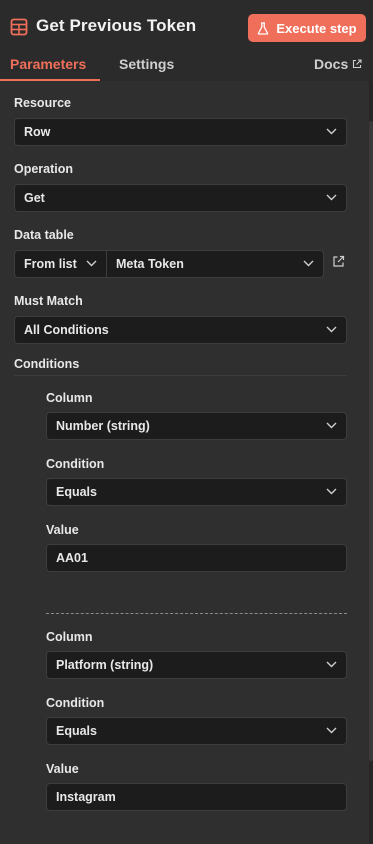 This screenshot has height=844, width=373. What do you see at coordinates (42, 103) in the screenshot?
I see `resource-label: Resource` at bounding box center [42, 103].